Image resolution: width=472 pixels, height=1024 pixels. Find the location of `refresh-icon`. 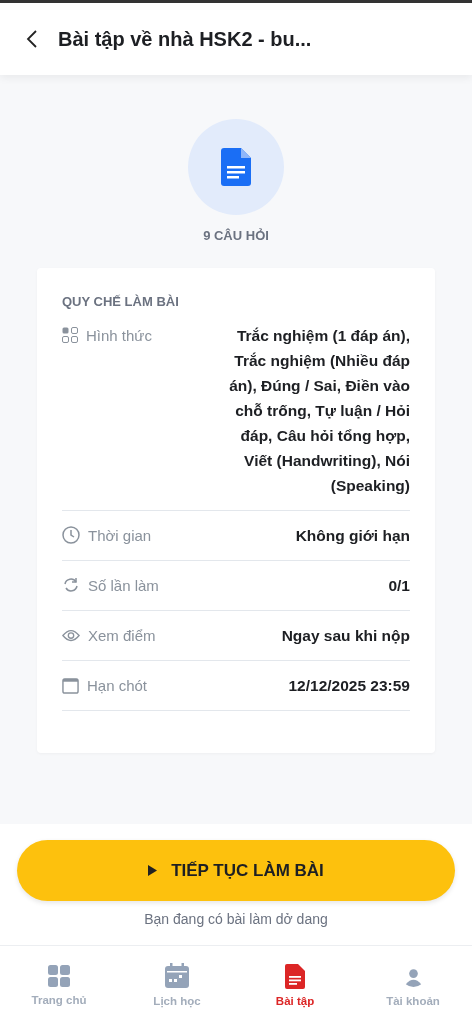

refresh-icon is located at coordinates (71, 585).